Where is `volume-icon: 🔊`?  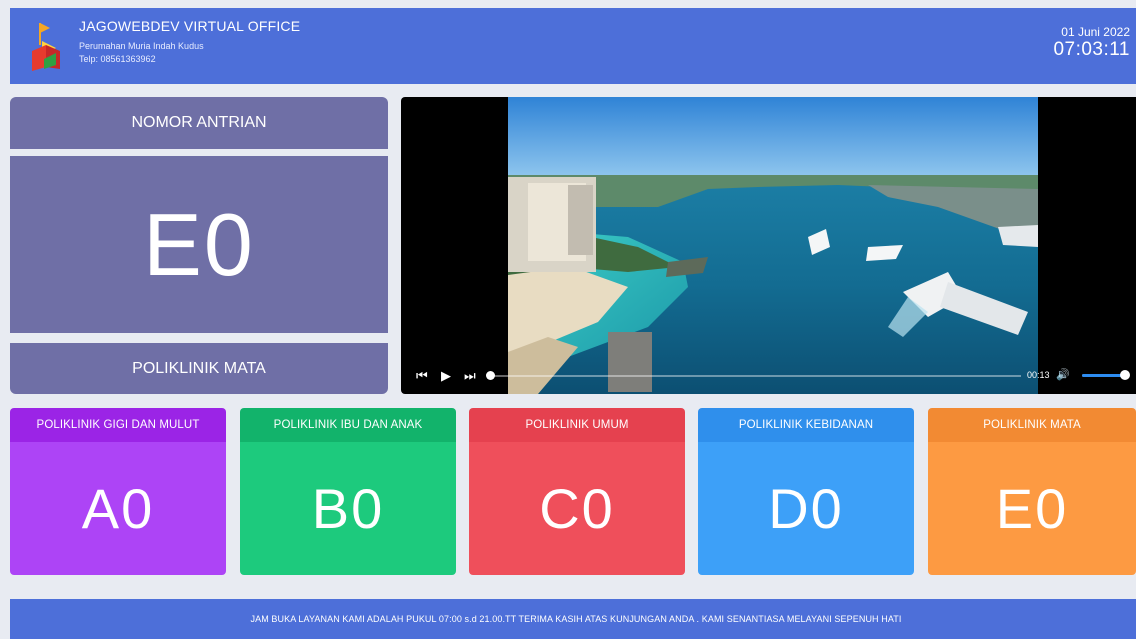 volume-icon: 🔊 is located at coordinates (1063, 374).